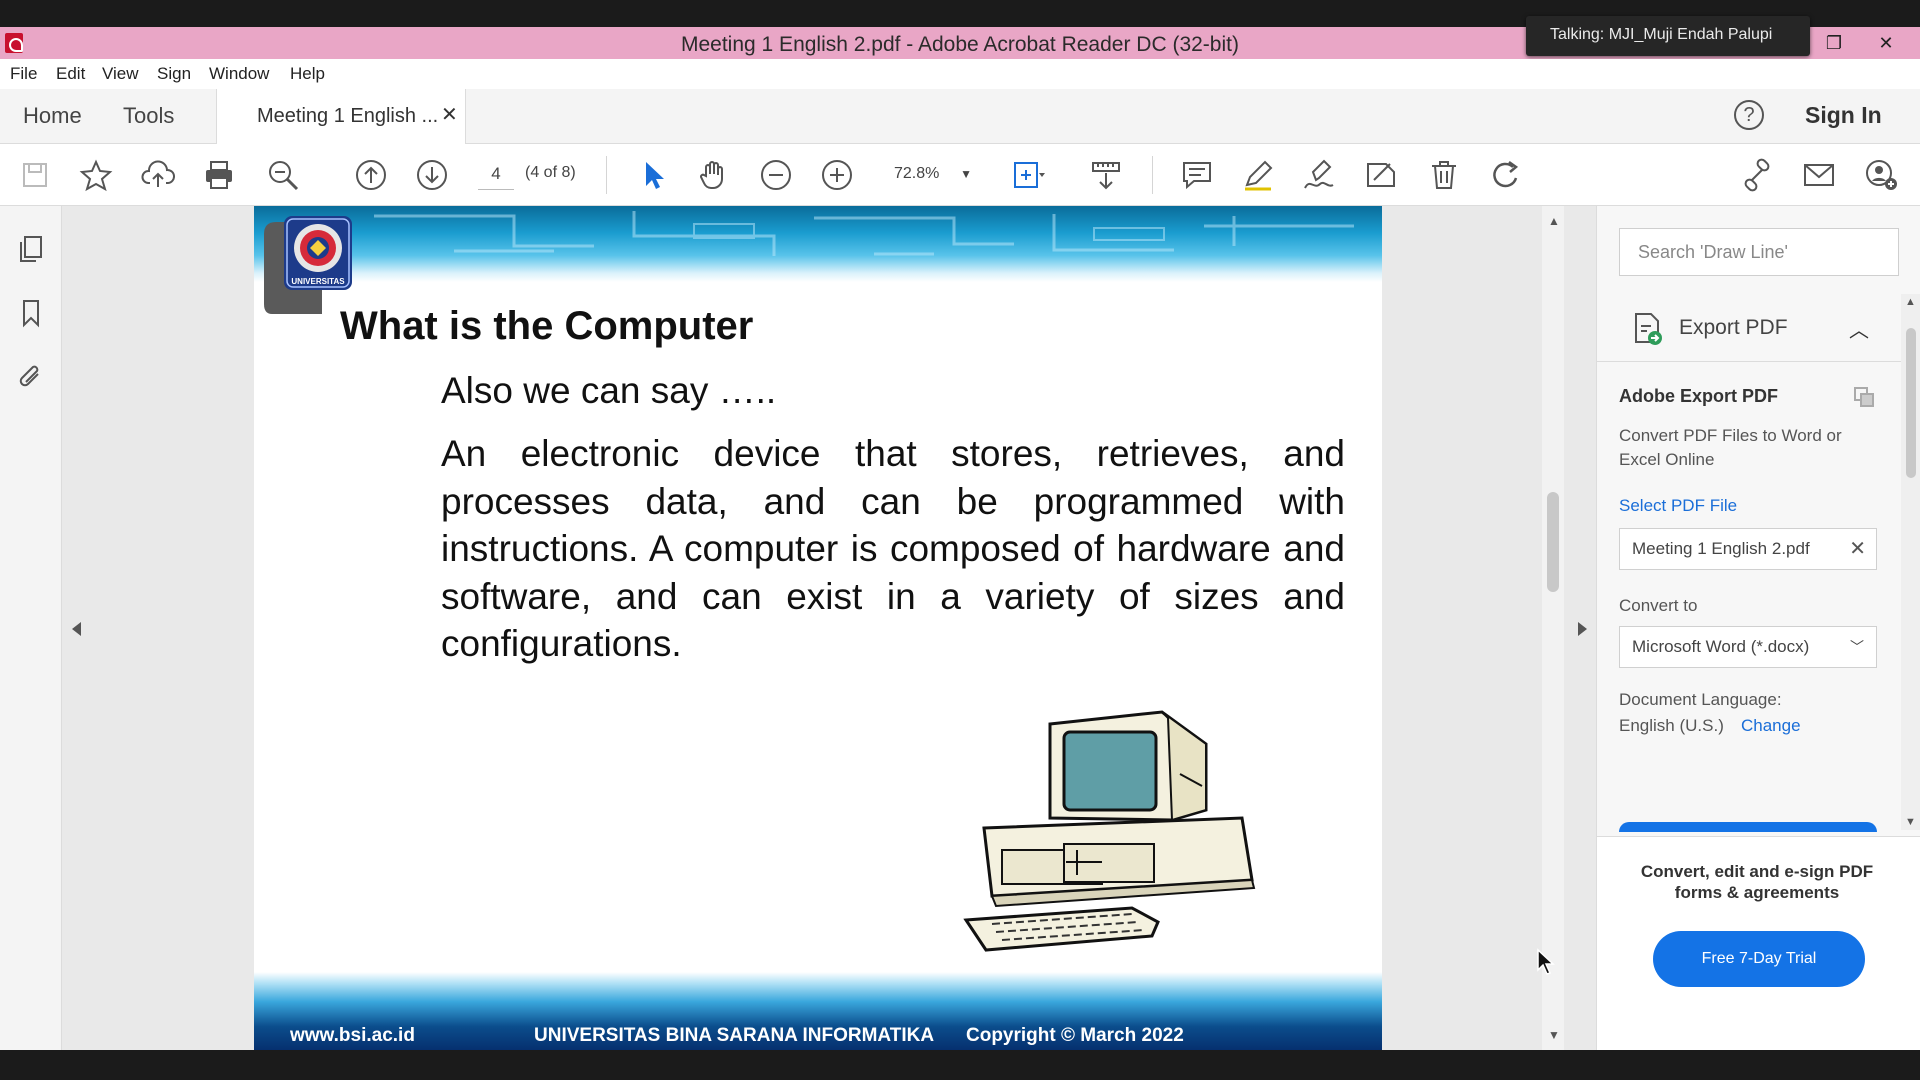 This screenshot has width=1920, height=1080. Describe the element at coordinates (23, 74) in the screenshot. I see `menu-file: File` at that location.